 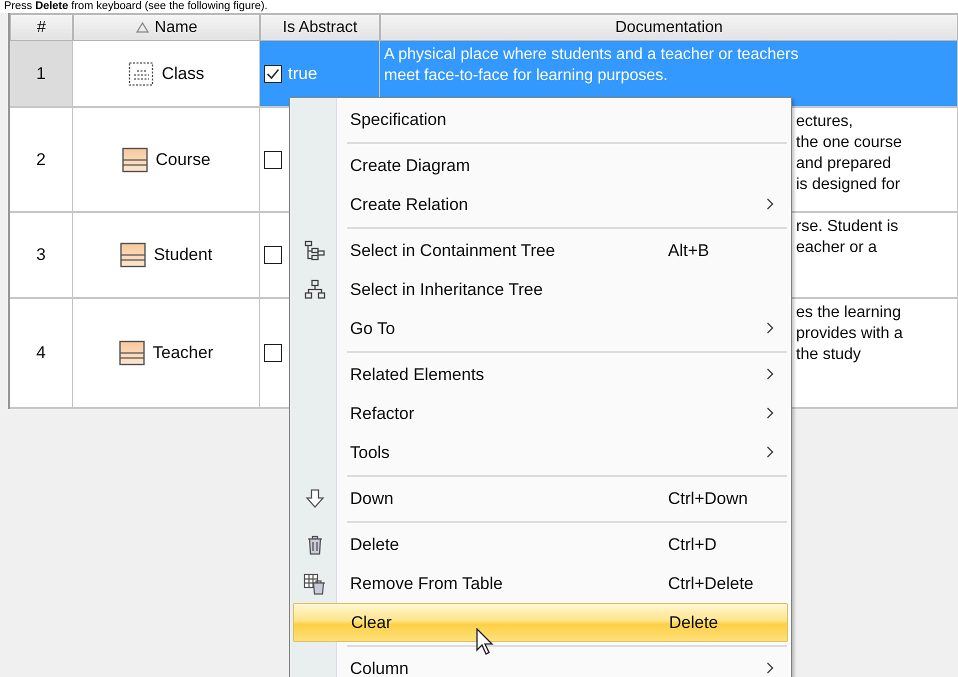 I want to click on column-header: Documentation, so click(x=669, y=27).